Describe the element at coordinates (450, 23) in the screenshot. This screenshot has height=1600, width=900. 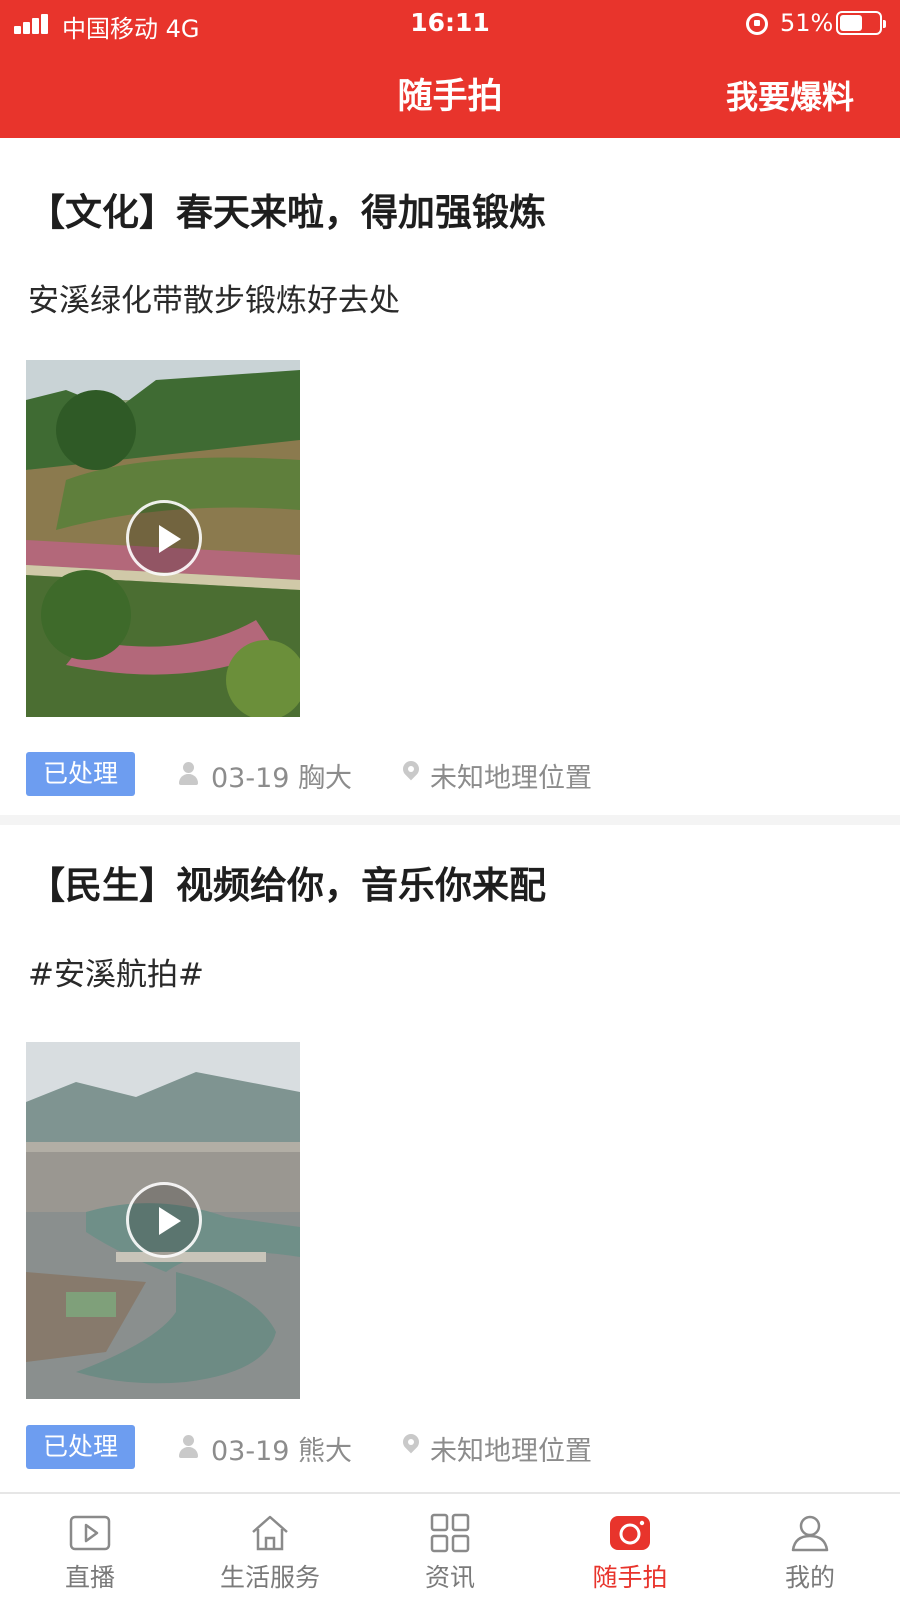
I see `status-bar: 中国移动 4G 16:11 51%` at that location.